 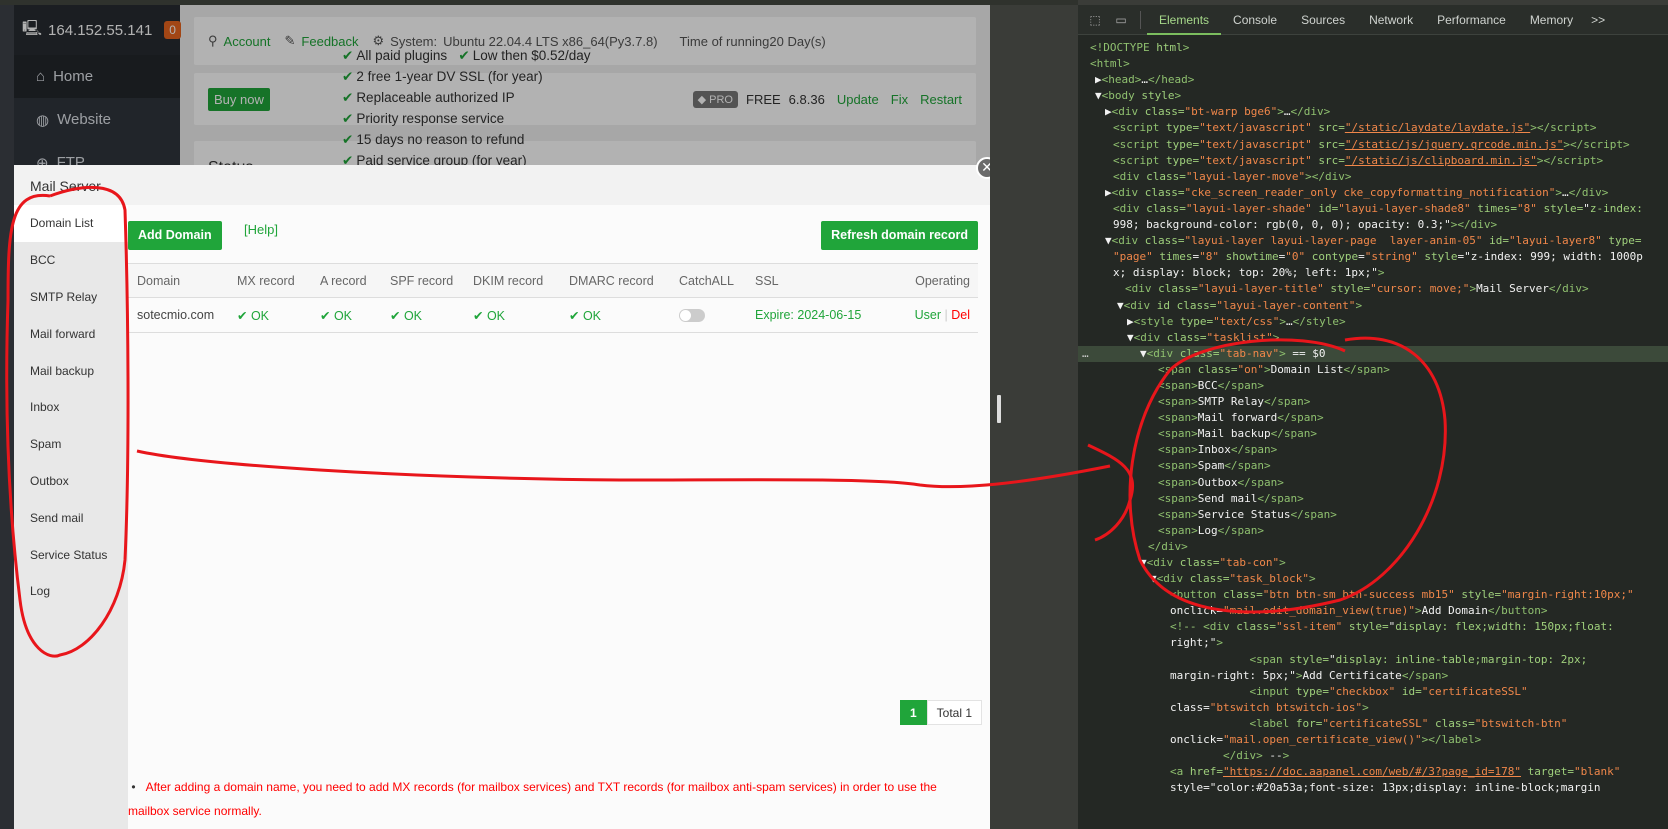 I want to click on dom-node-line: <span class="on">Domain List</span>, so click(x=1373, y=370).